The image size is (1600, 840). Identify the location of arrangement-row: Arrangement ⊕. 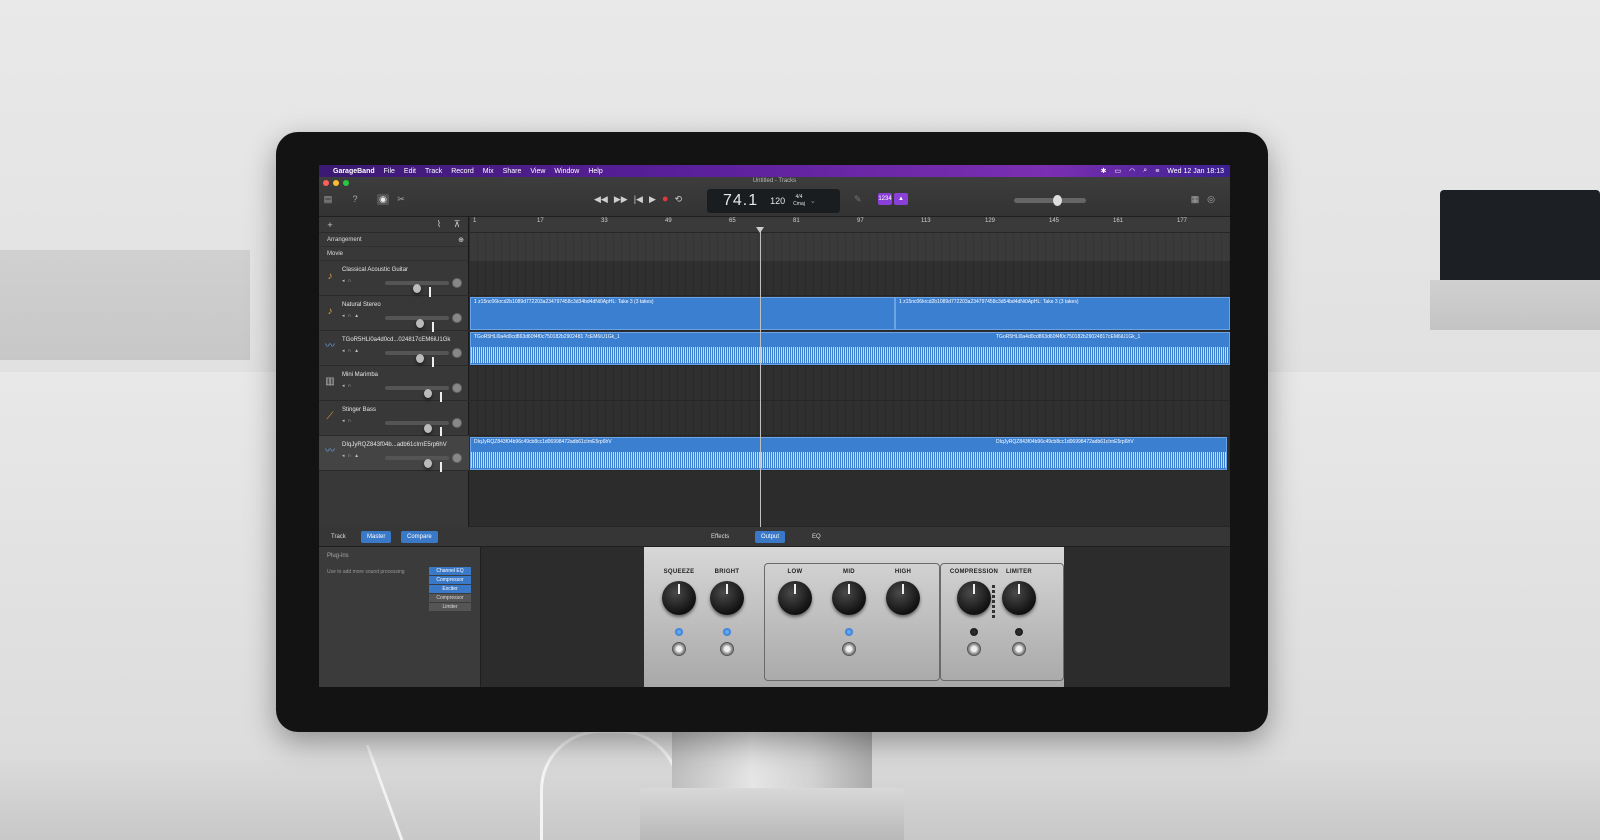
(393, 240).